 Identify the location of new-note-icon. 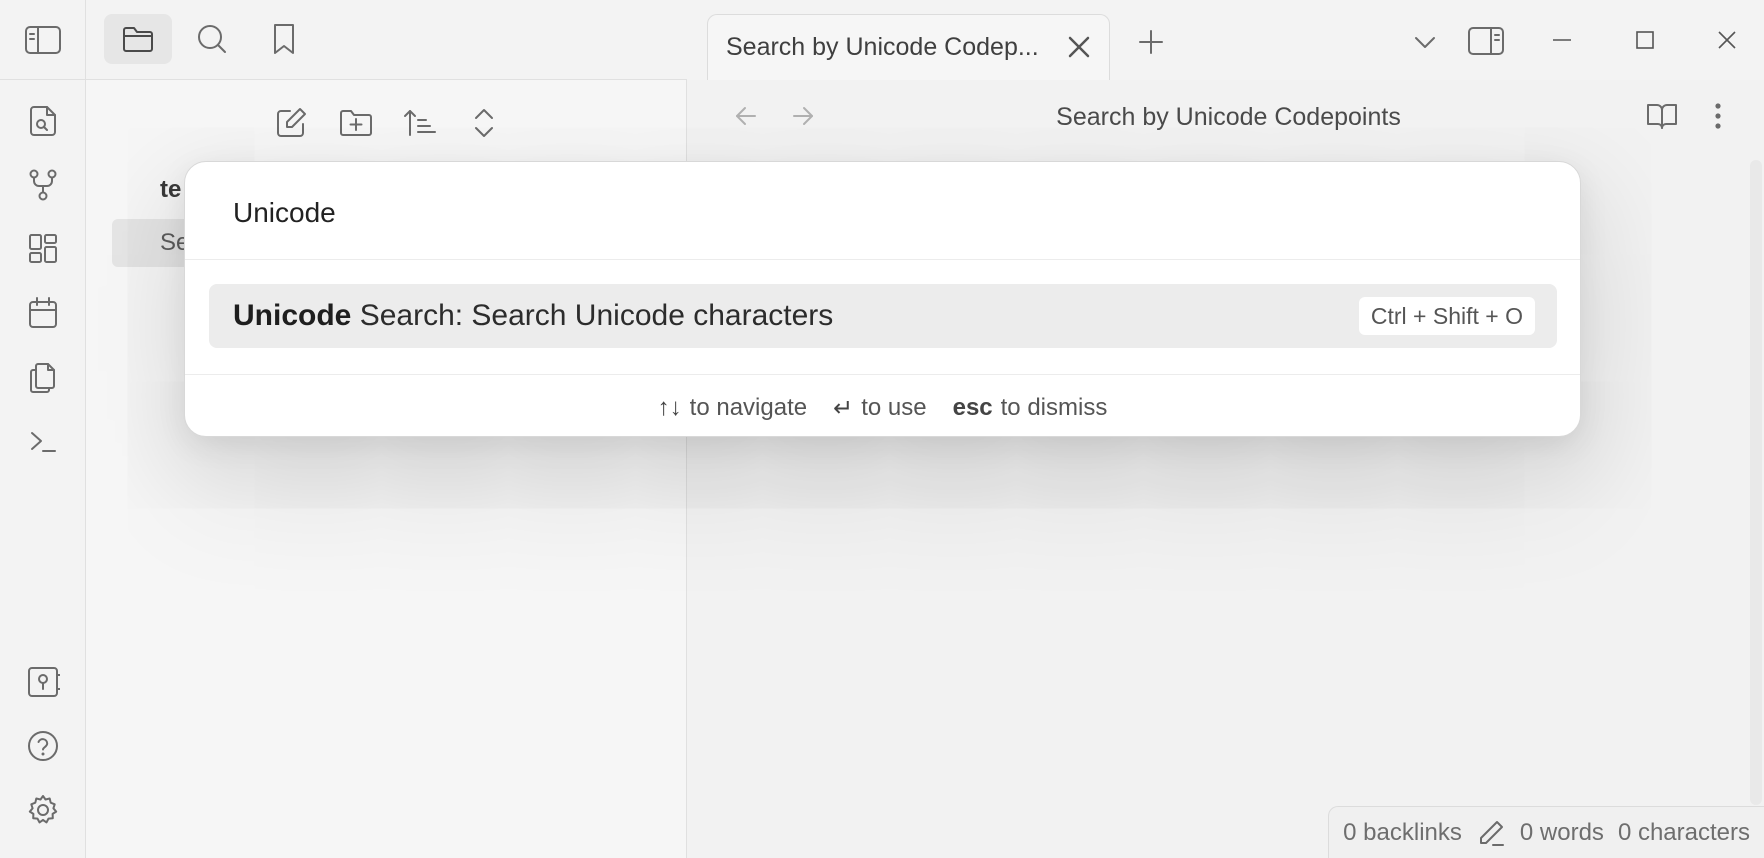
(291, 122).